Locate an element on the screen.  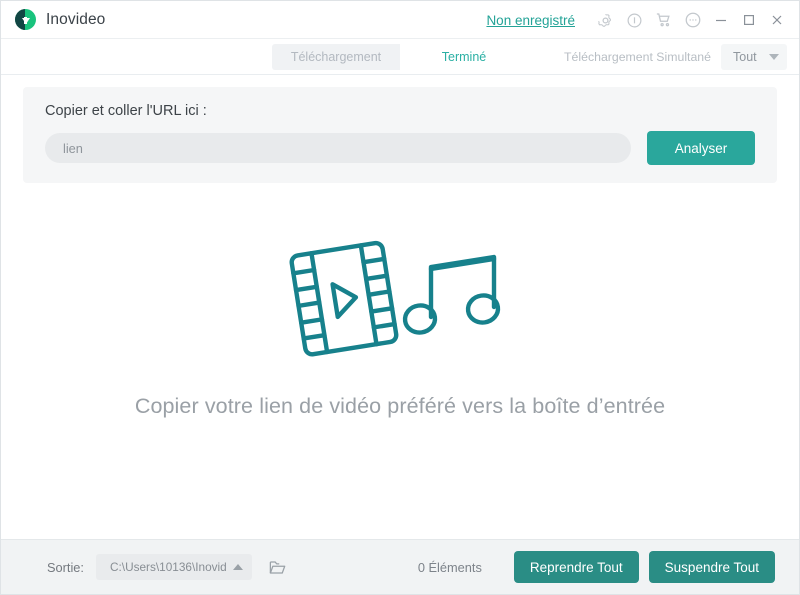
gear-icon is located at coordinates (605, 20).